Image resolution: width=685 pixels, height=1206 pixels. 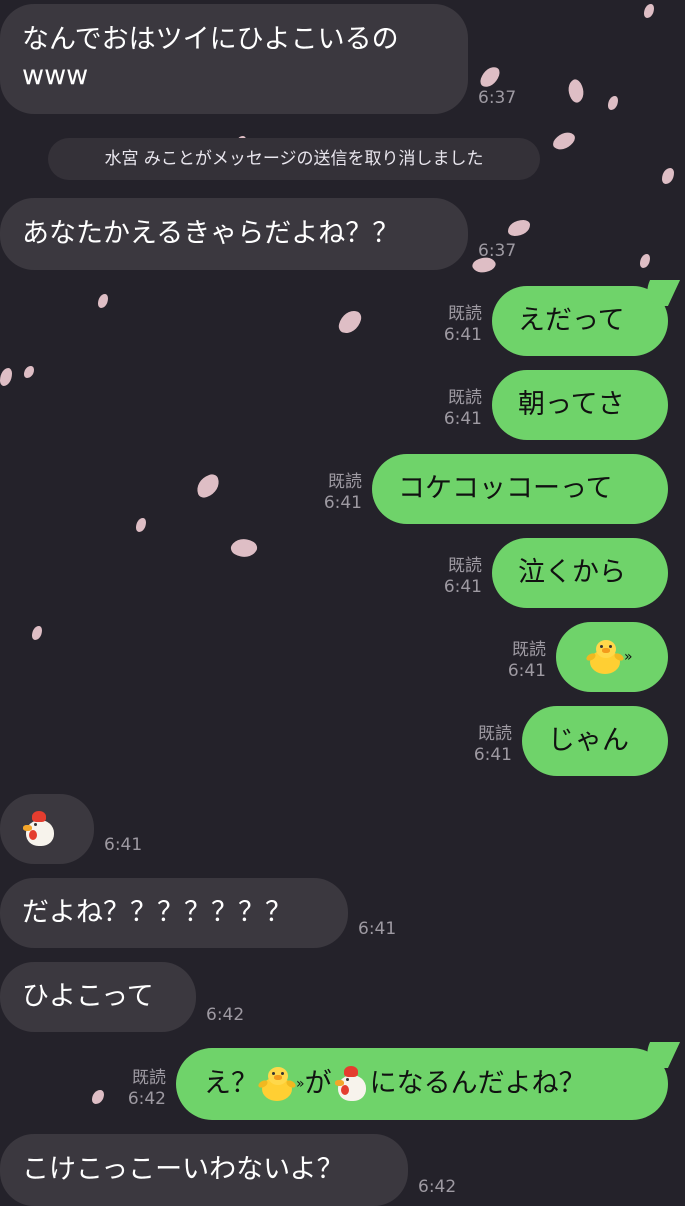 What do you see at coordinates (183, 1169) in the screenshot?
I see `message-text: こけこっこーいわないよ？` at bounding box center [183, 1169].